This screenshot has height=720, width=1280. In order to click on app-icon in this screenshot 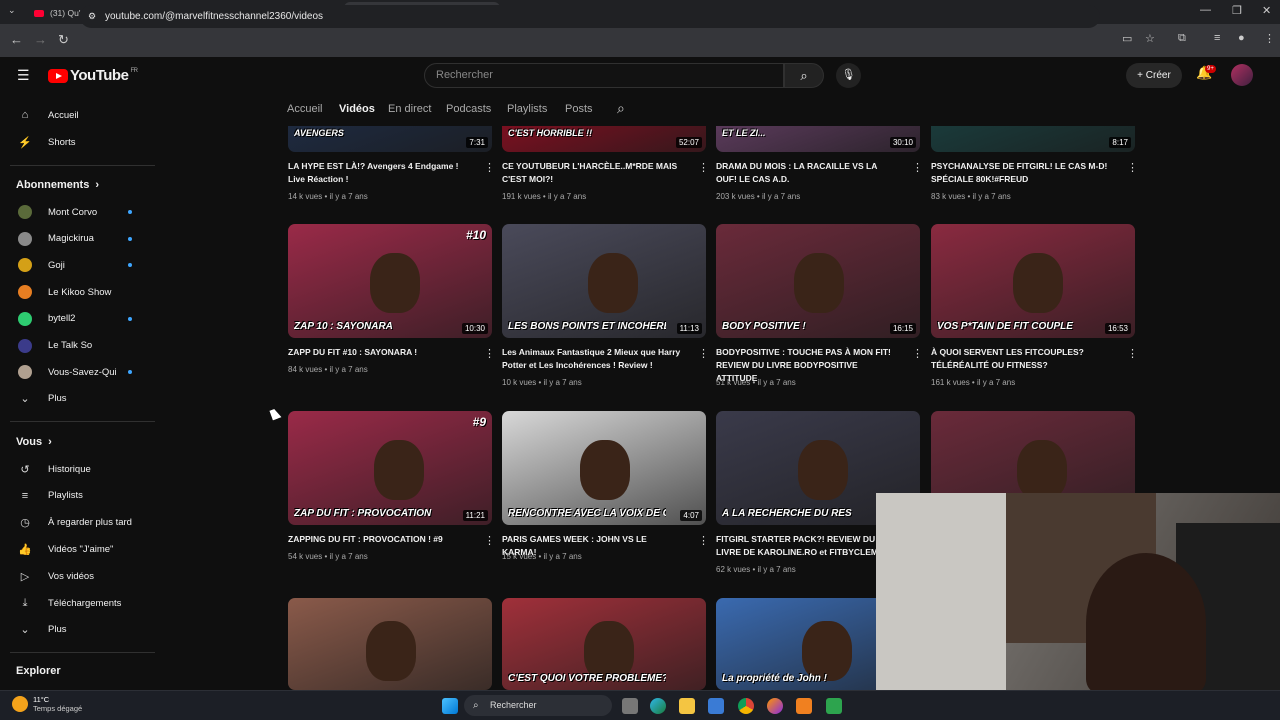, I will do `click(834, 706)`.